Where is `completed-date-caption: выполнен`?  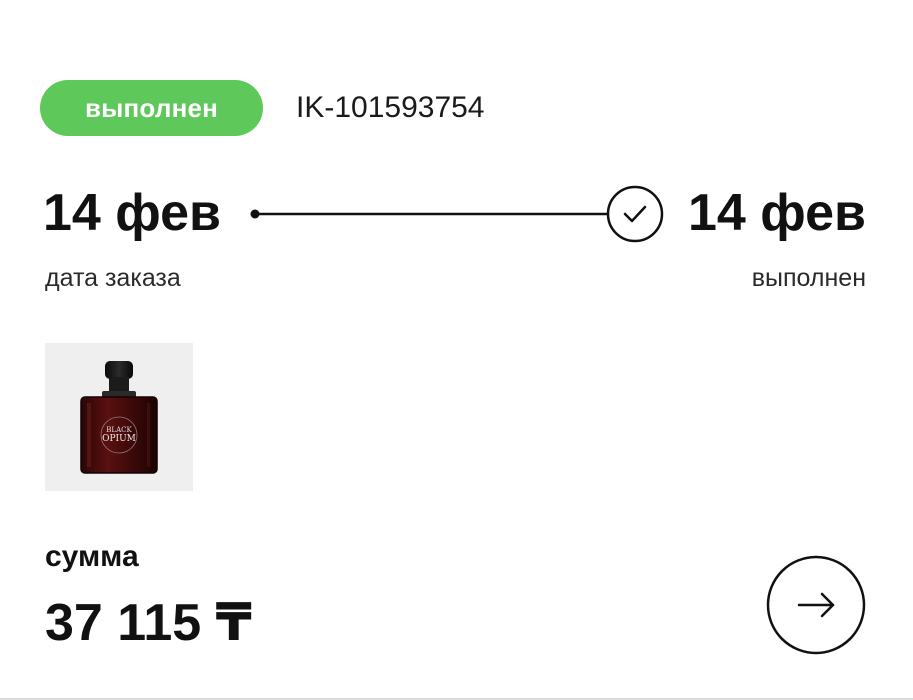 completed-date-caption: выполнен is located at coordinates (808, 278).